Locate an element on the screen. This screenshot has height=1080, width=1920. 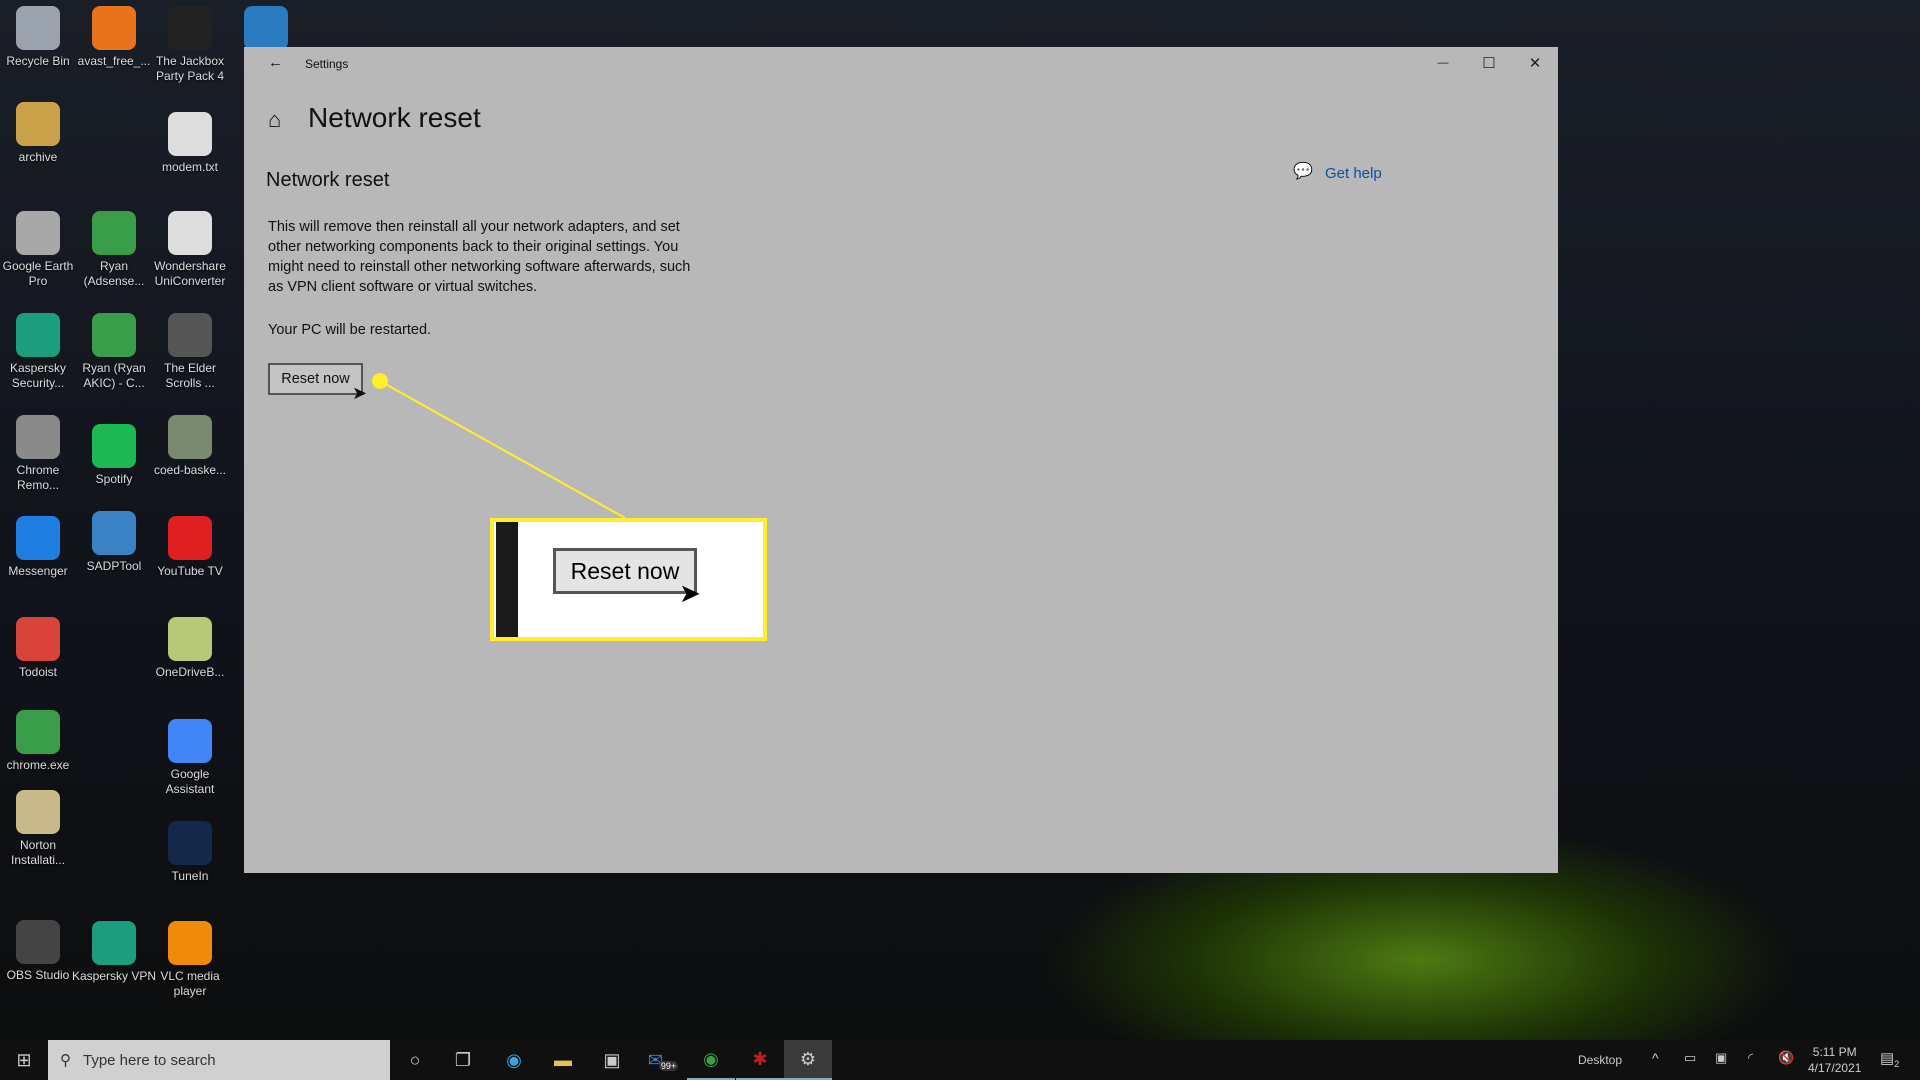
callout-line is located at coordinates (502, 449).